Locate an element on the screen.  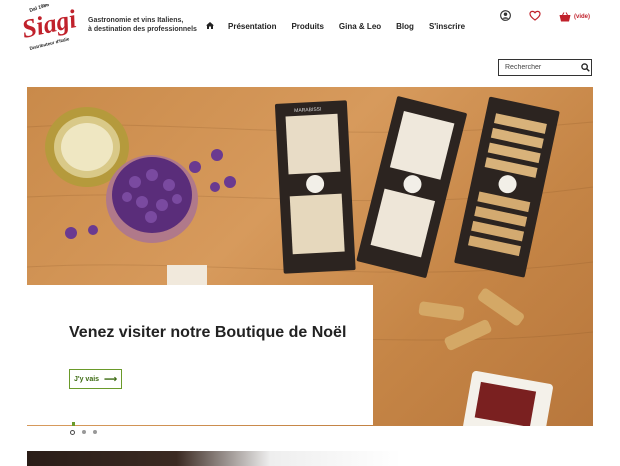
hero-cta-label: J'y vais is located at coordinates (87, 379).